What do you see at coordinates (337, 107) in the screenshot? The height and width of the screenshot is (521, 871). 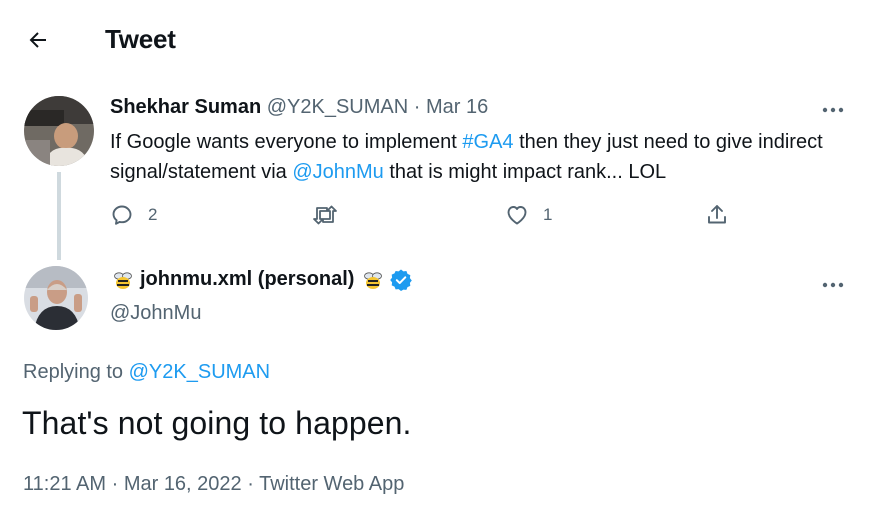 I see `parent-handle: @Y2K_SUMAN` at bounding box center [337, 107].